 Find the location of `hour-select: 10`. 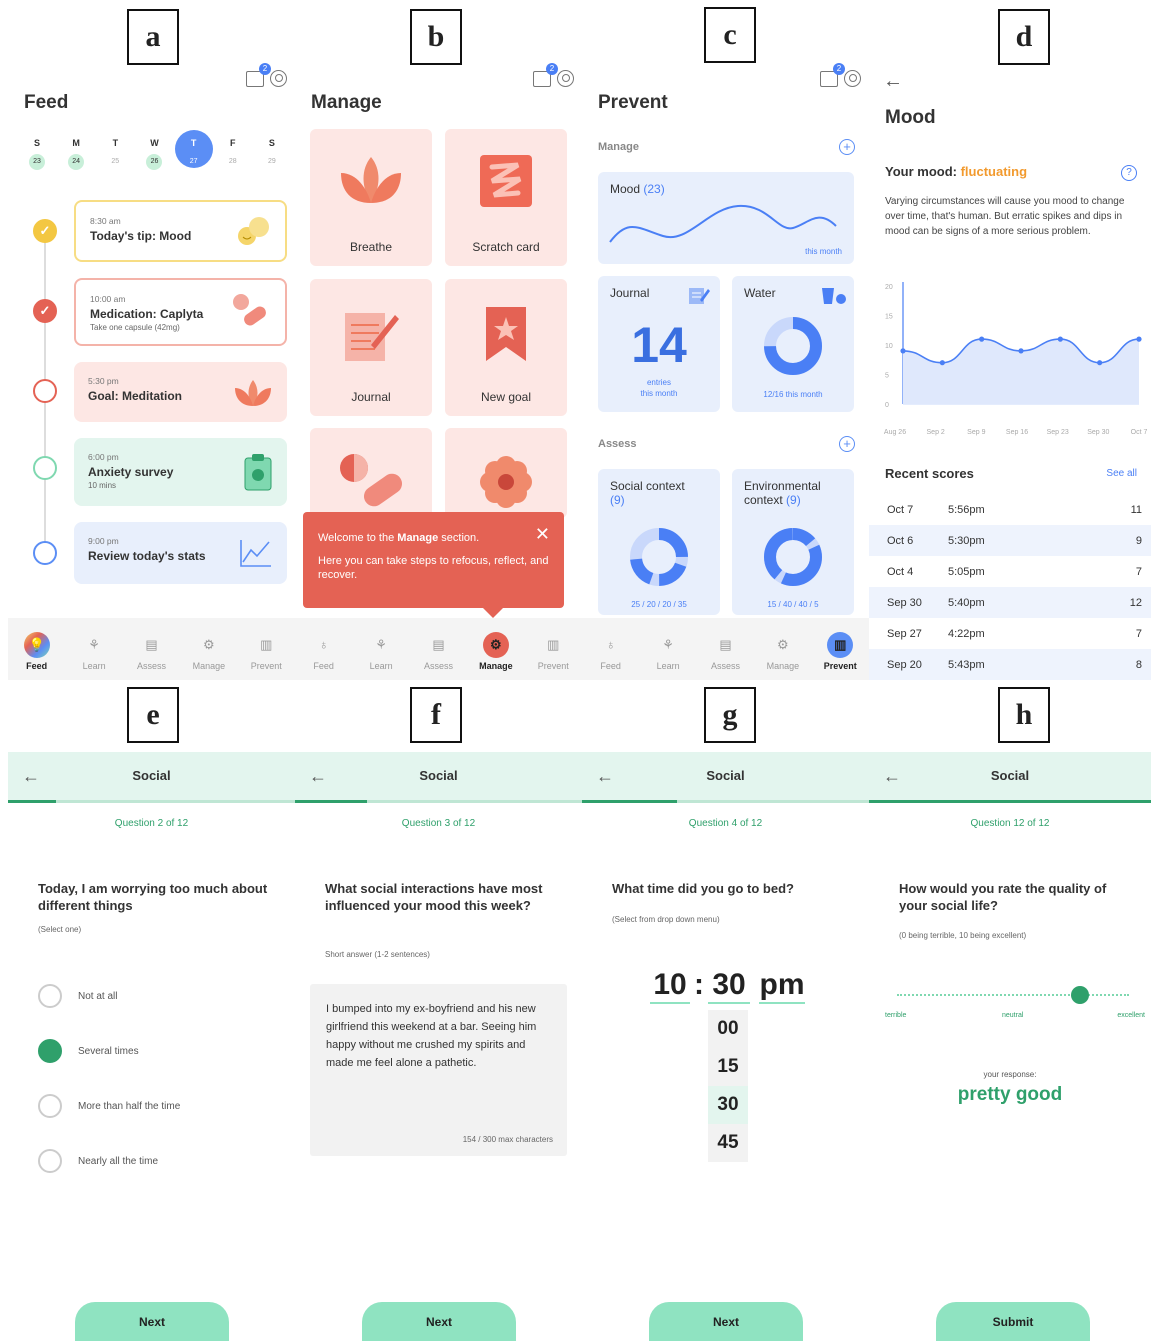

hour-select: 10 is located at coordinates (670, 986).